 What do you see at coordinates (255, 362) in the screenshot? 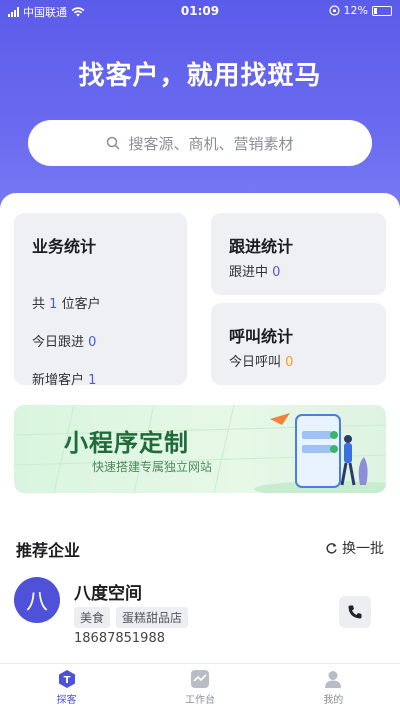
I see `today-calls-label: 今日呼叫` at bounding box center [255, 362].